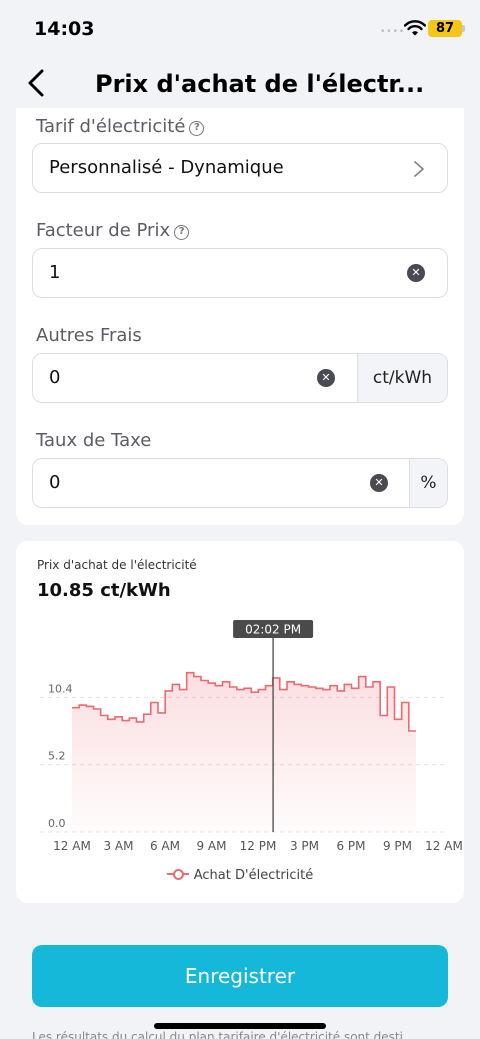  Describe the element at coordinates (55, 482) in the screenshot. I see `tax-rate-value: 0` at that location.